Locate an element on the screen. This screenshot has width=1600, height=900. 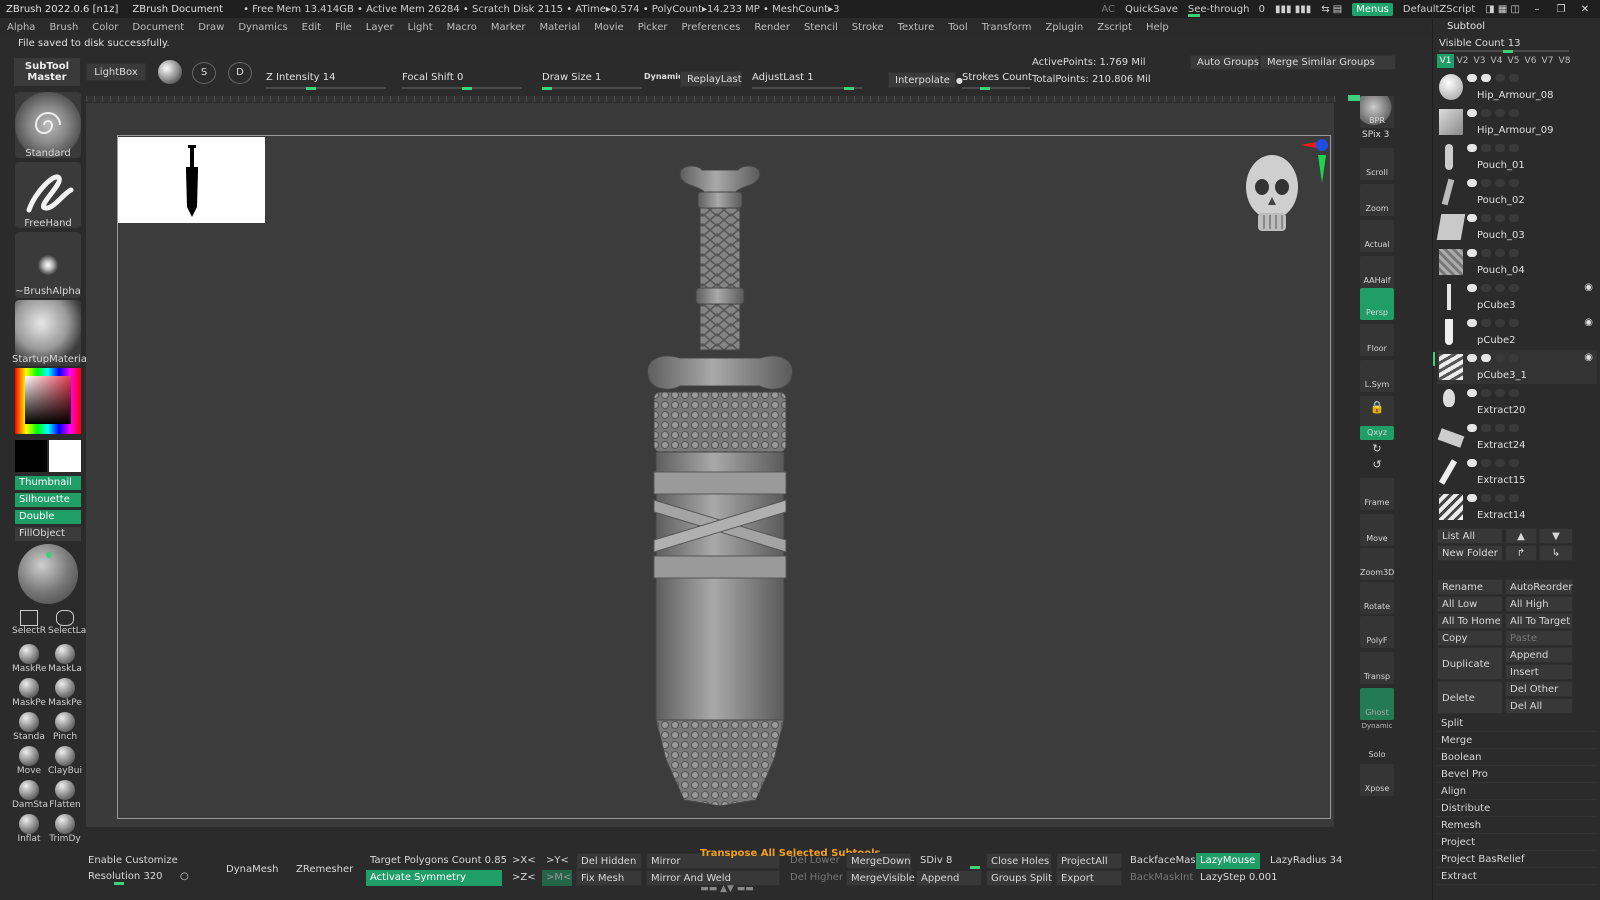
version-tab-v5: V5 is located at coordinates (1513, 61).